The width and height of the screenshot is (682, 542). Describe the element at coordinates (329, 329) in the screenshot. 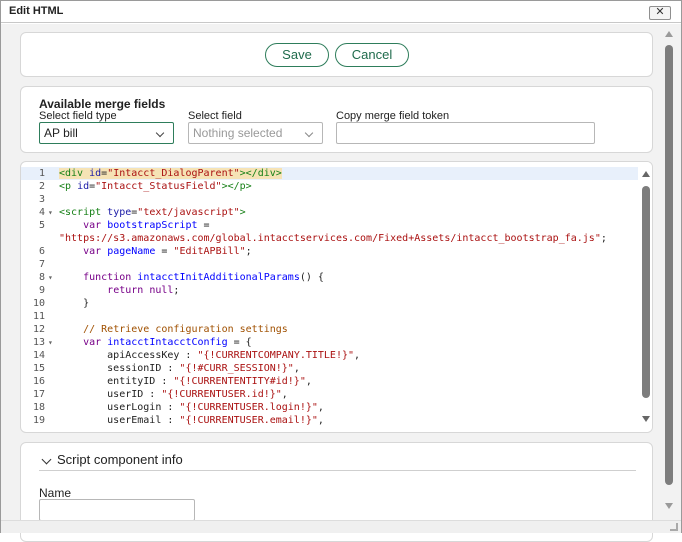

I see `code-line: 12 // Retrieve configuration settings` at that location.